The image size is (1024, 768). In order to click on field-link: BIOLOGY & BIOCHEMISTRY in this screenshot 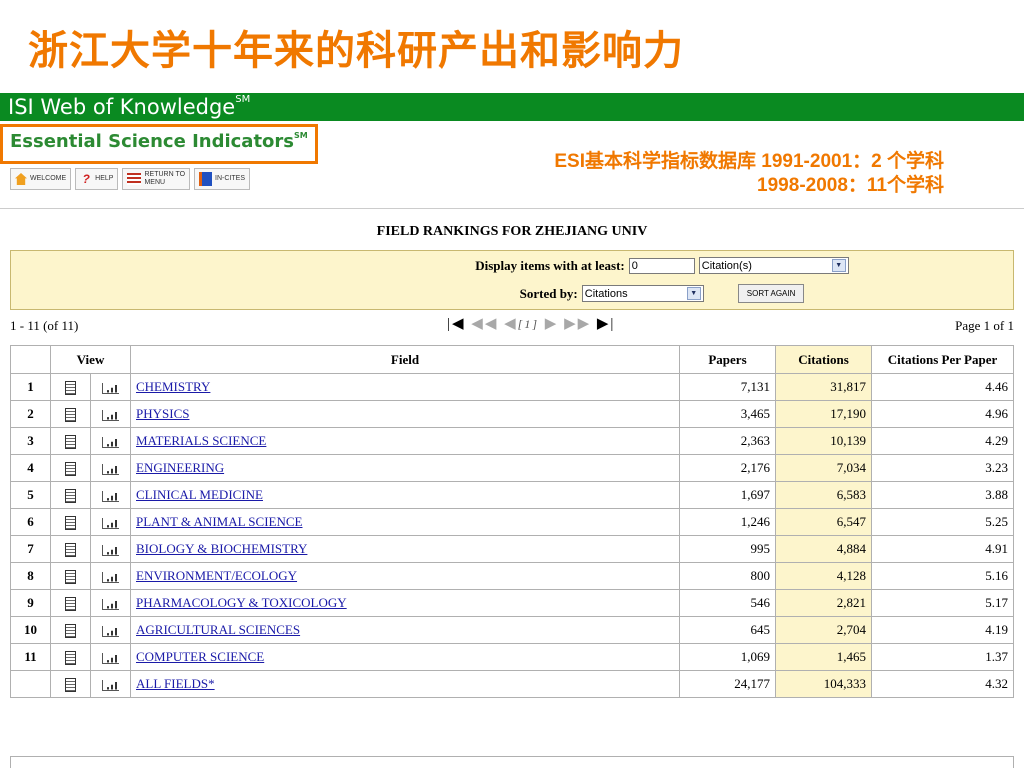, I will do `click(221, 548)`.